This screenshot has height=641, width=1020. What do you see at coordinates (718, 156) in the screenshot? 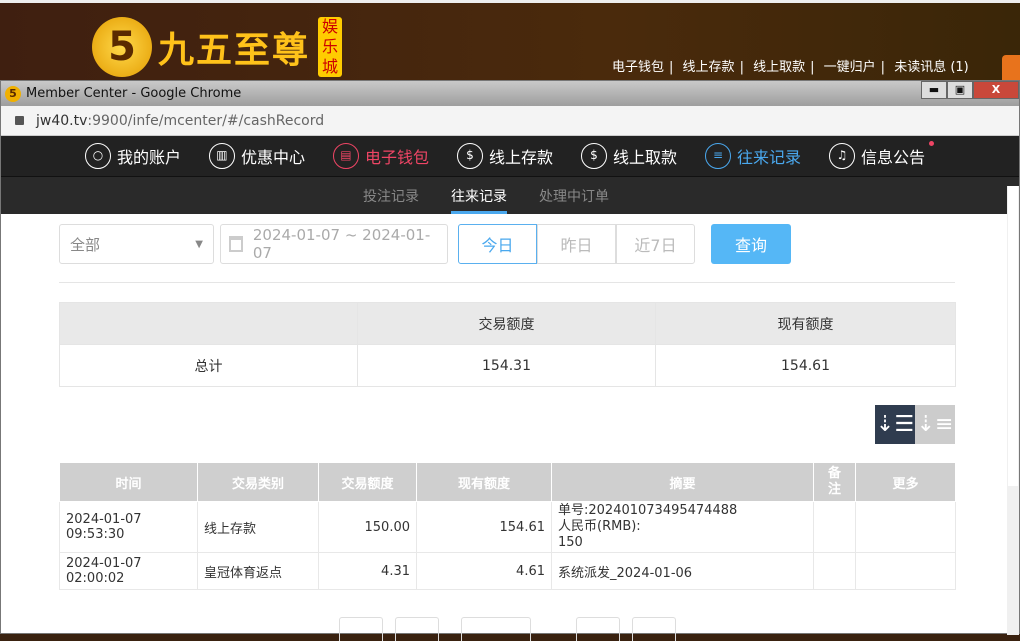
I see `record-icon: ≡` at bounding box center [718, 156].